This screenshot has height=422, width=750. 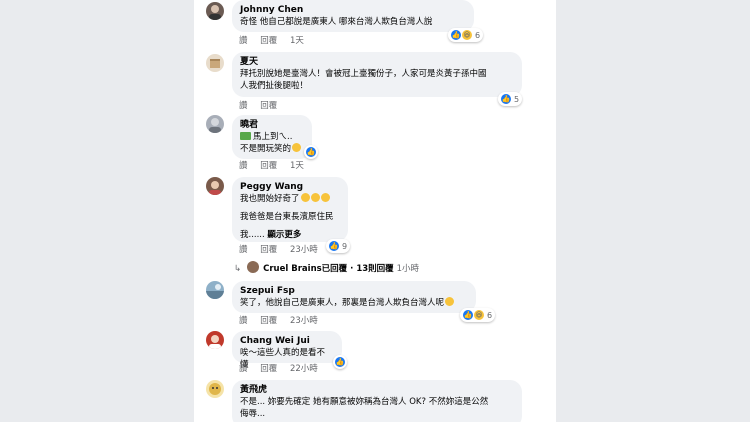 What do you see at coordinates (245, 136) in the screenshot?
I see `money-icon` at bounding box center [245, 136].